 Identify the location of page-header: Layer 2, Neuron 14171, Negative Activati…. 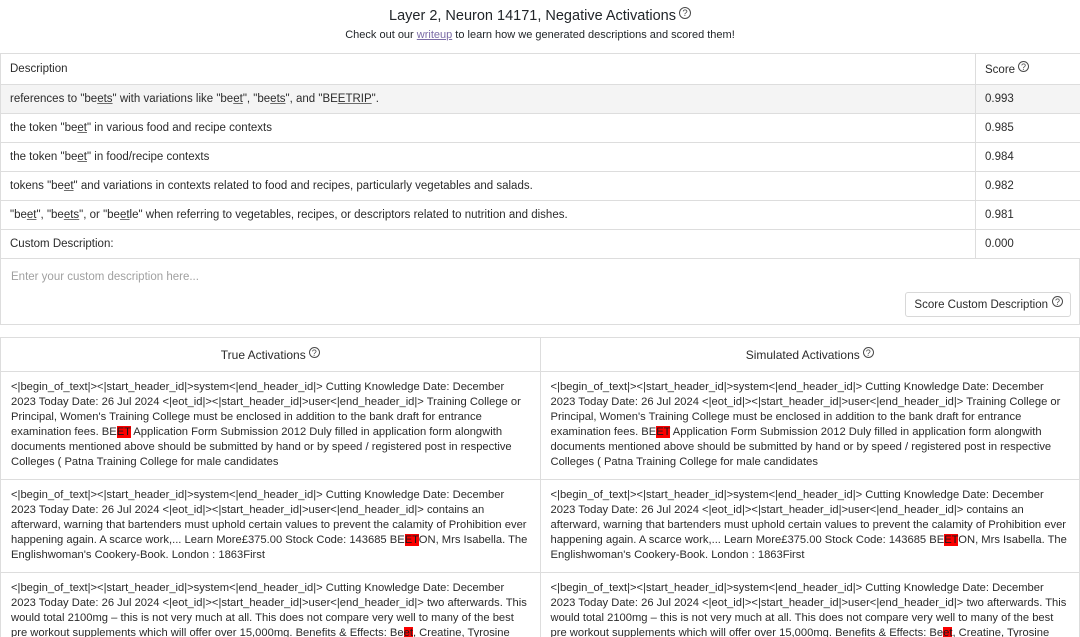
(540, 22).